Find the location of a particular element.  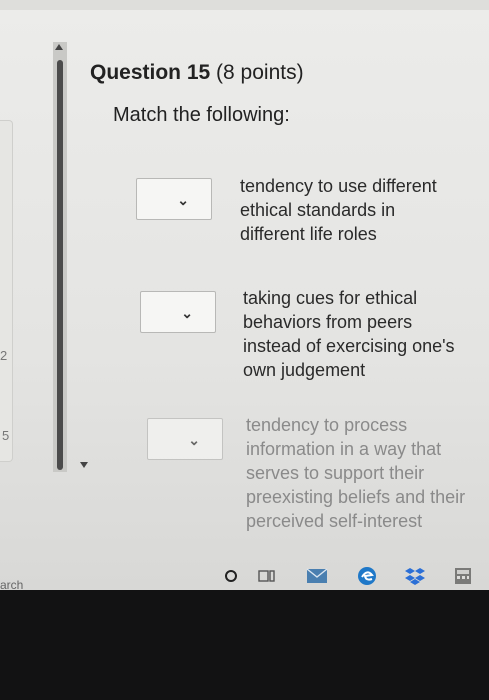

question-points: (8 points) is located at coordinates (260, 72).